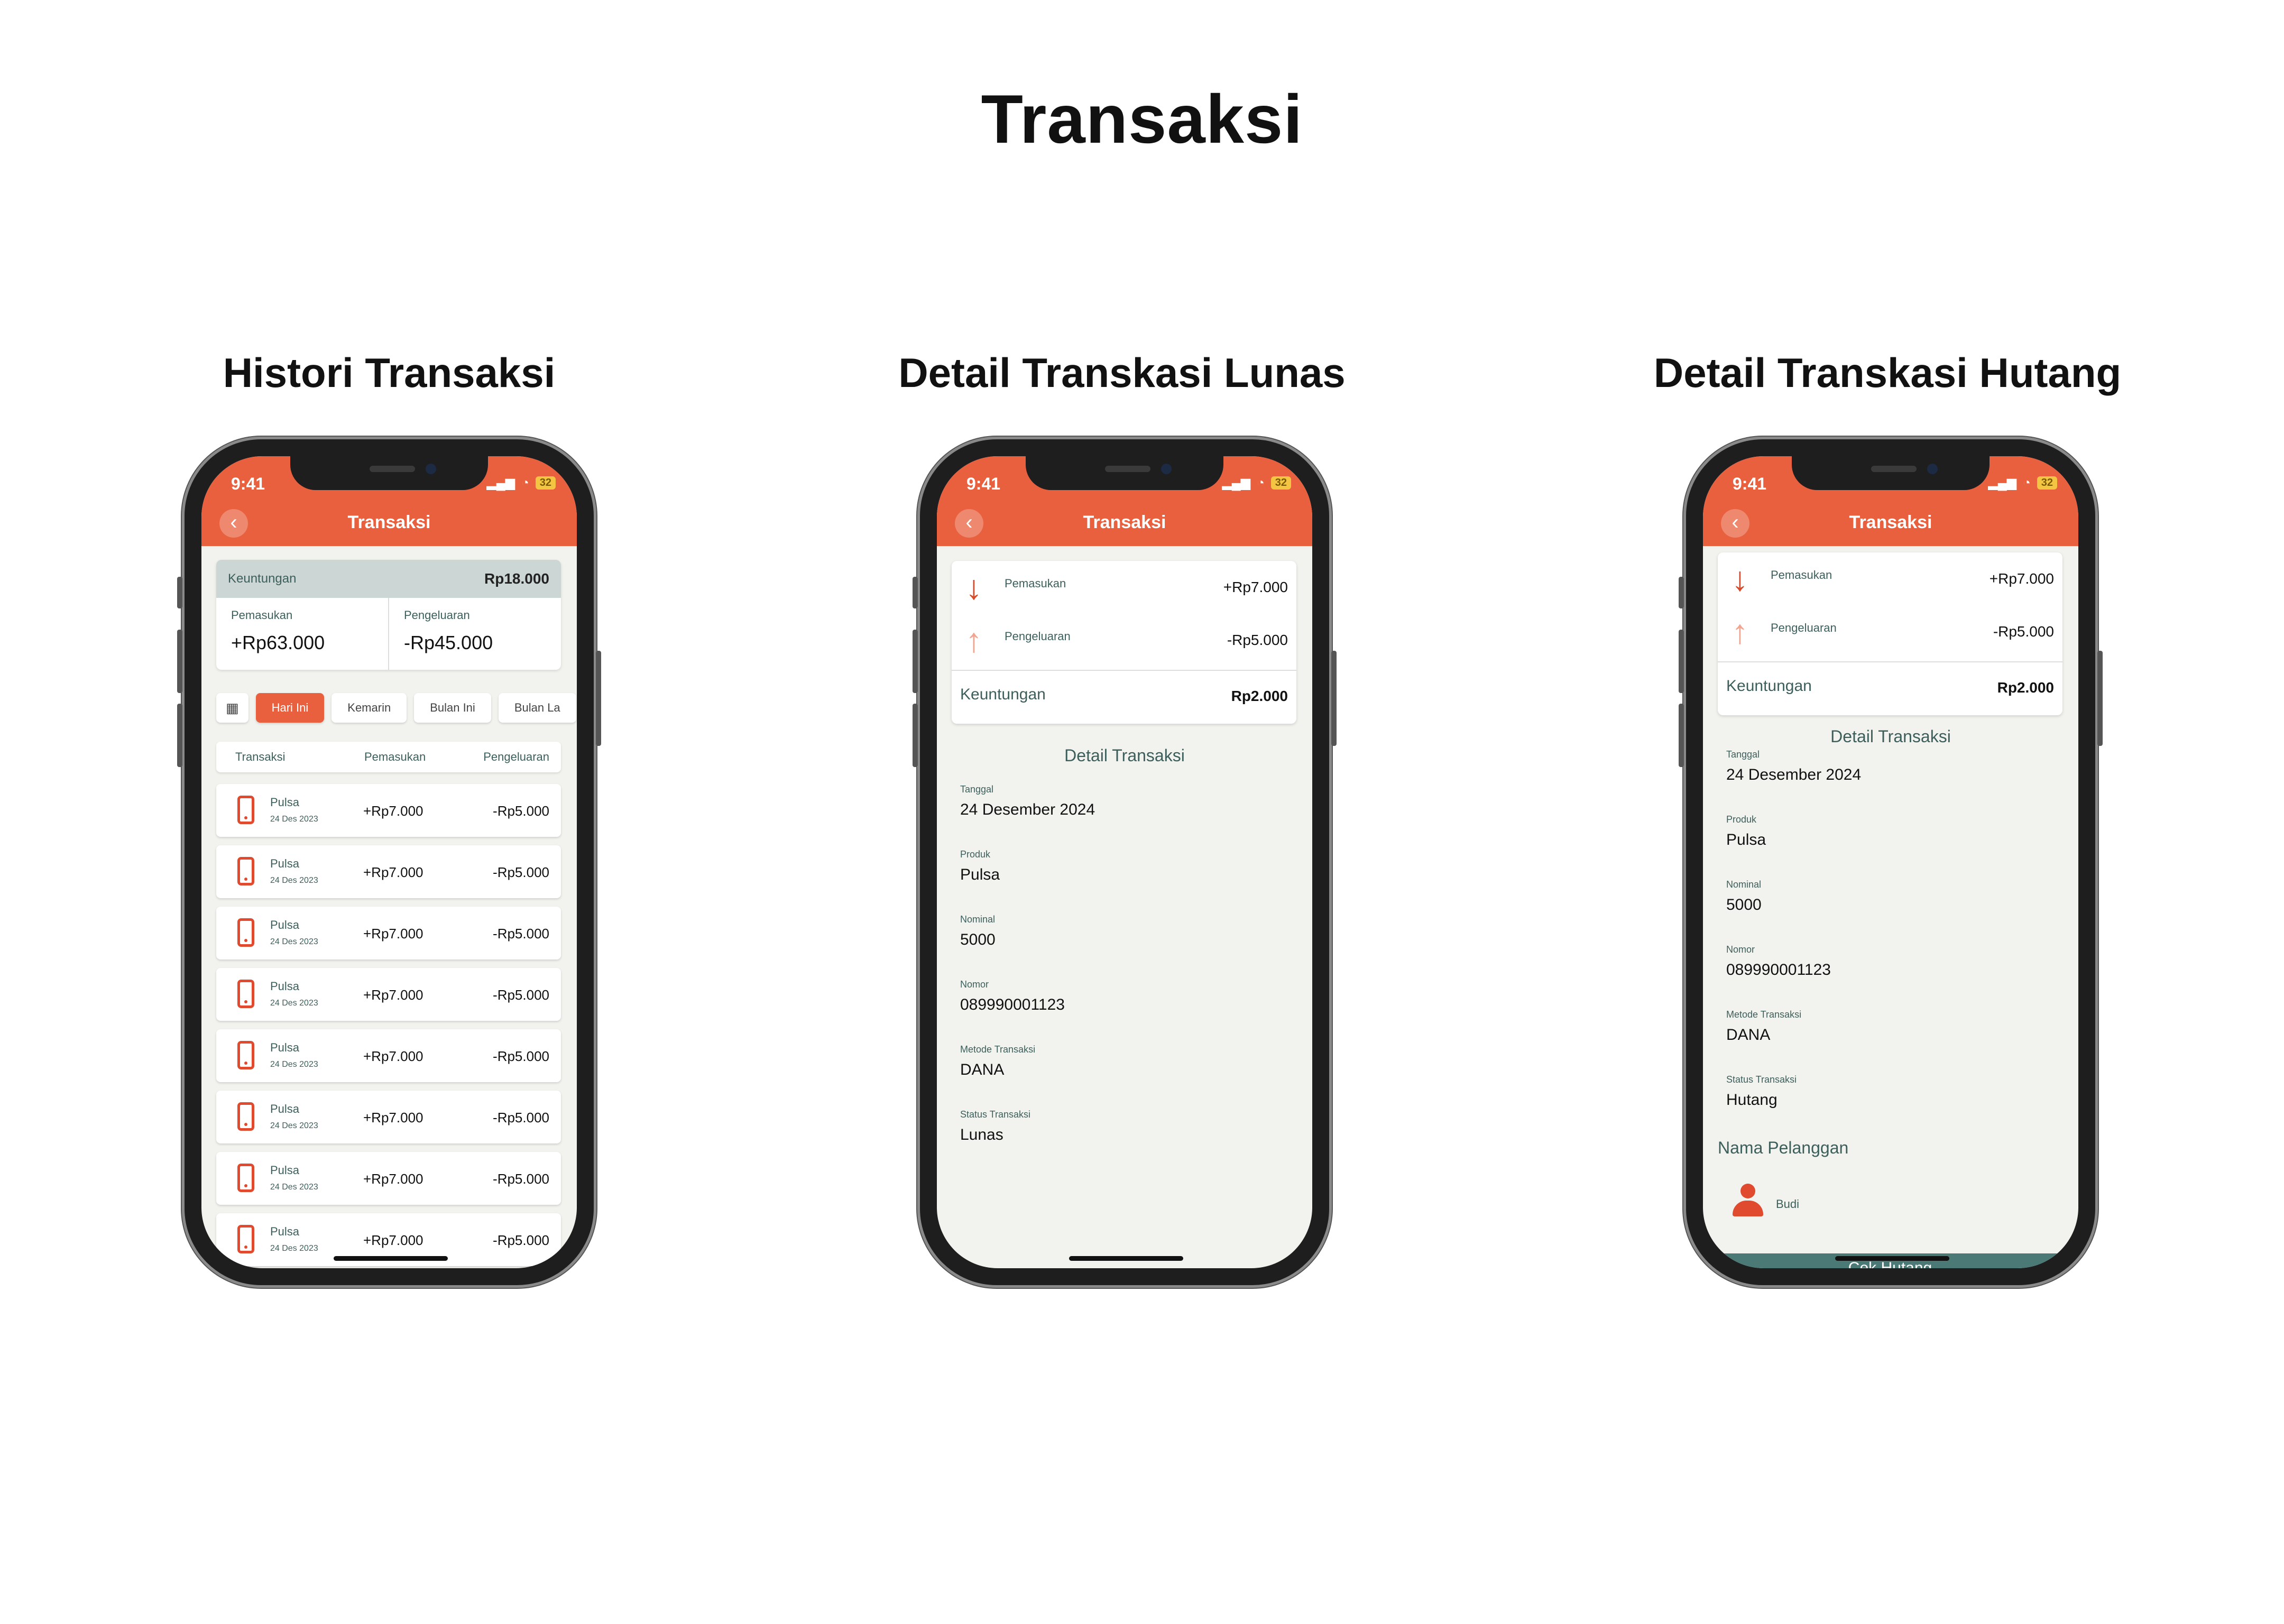  I want to click on field-label-nominal: Nominal, so click(978, 920).